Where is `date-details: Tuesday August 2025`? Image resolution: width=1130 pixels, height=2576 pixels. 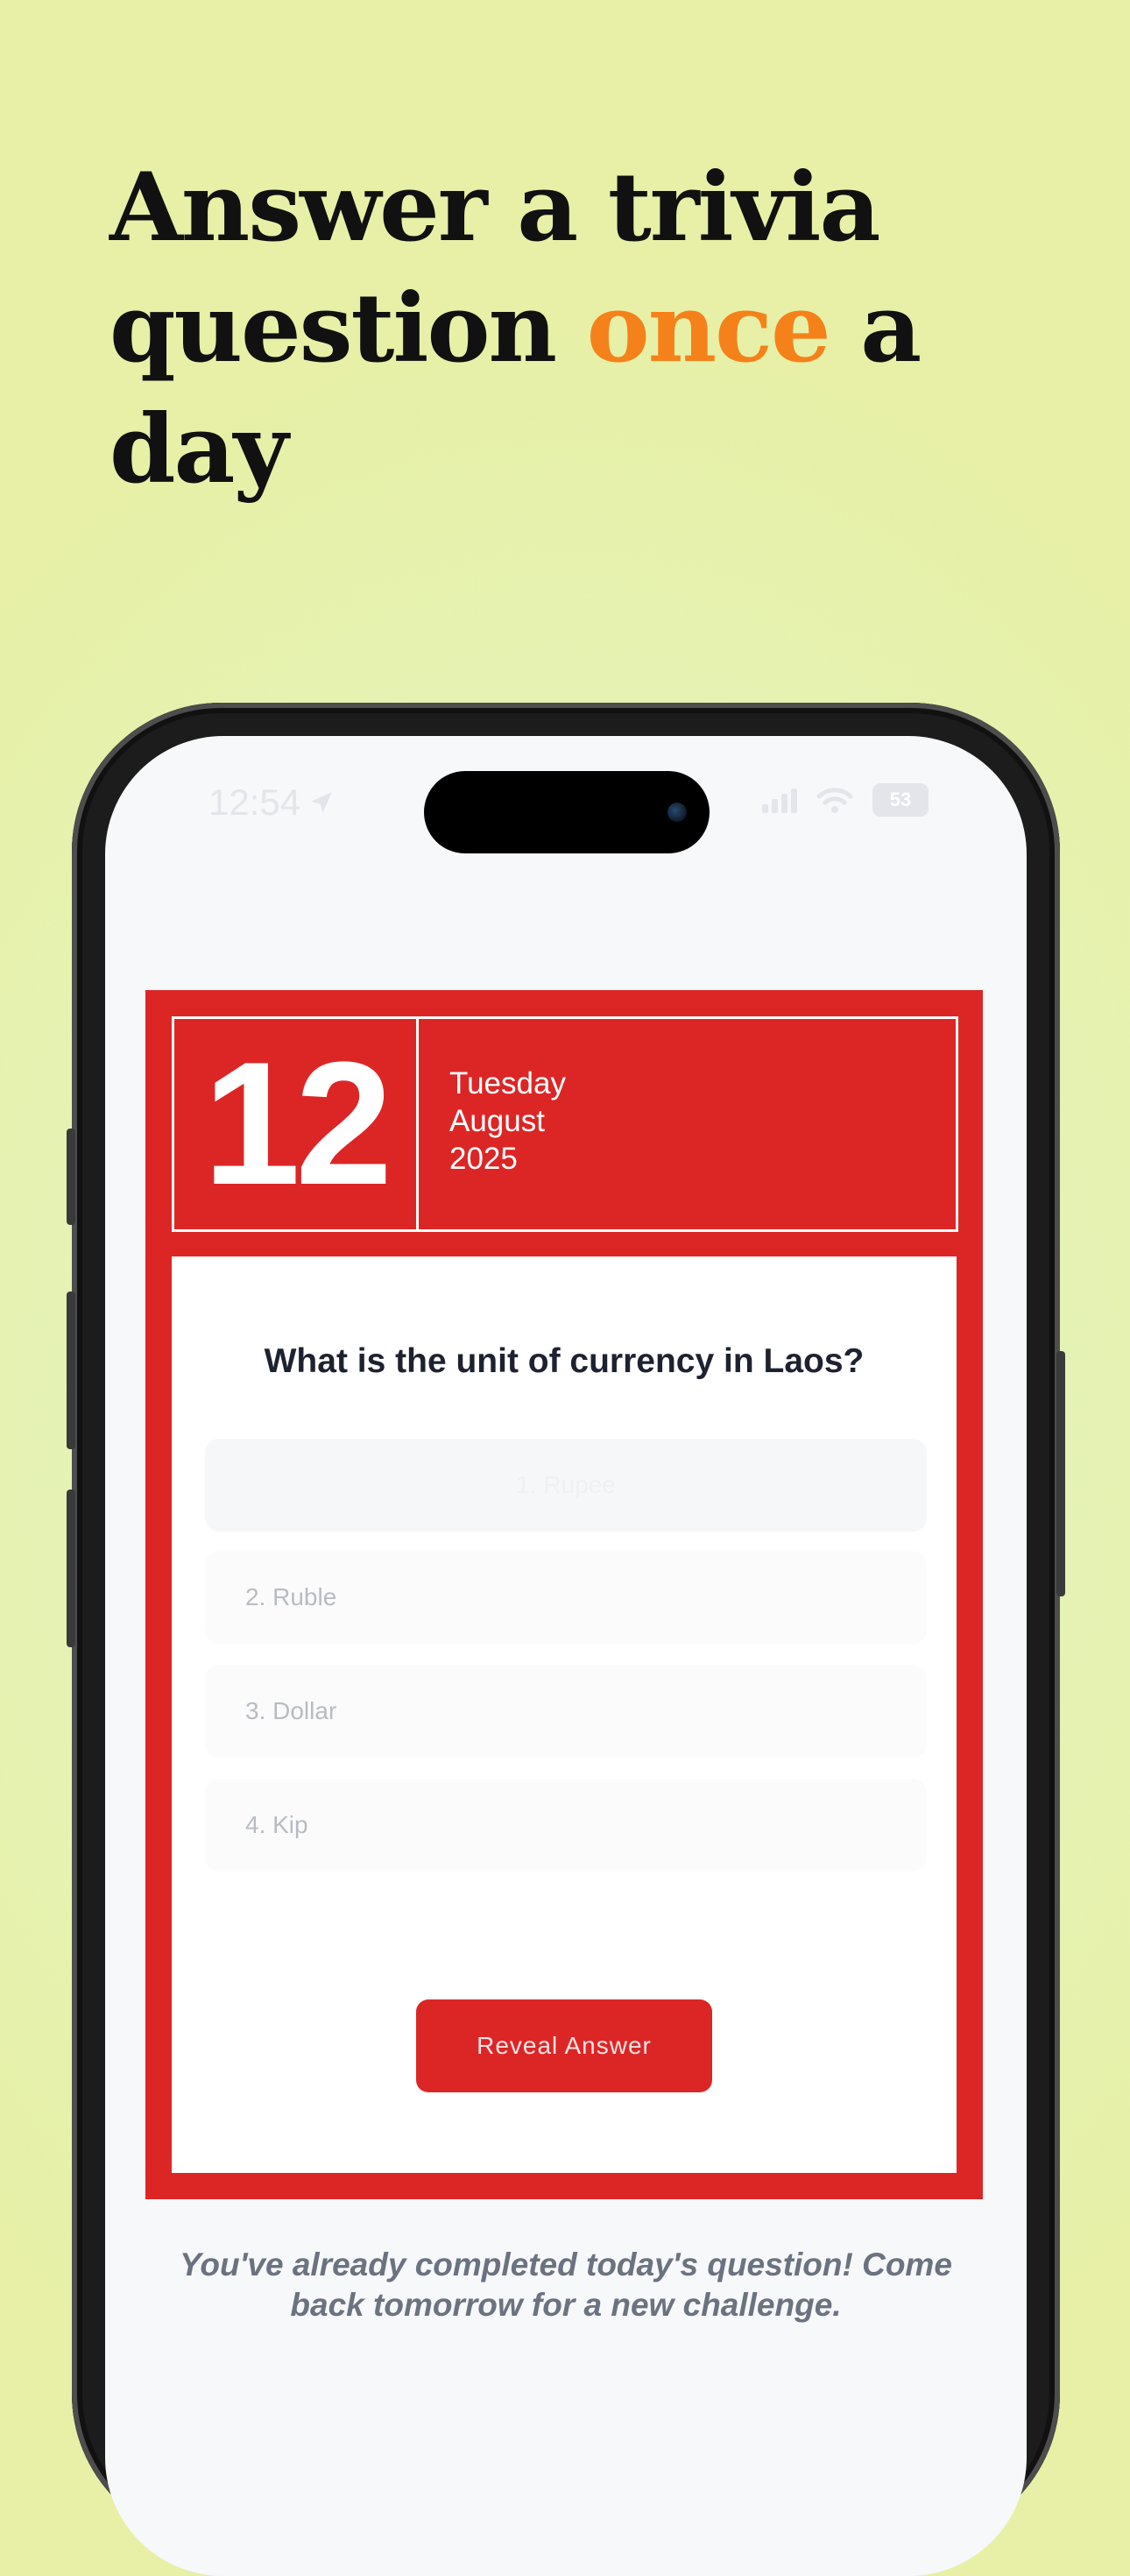
date-details: Tuesday August 2025 is located at coordinates (507, 1121).